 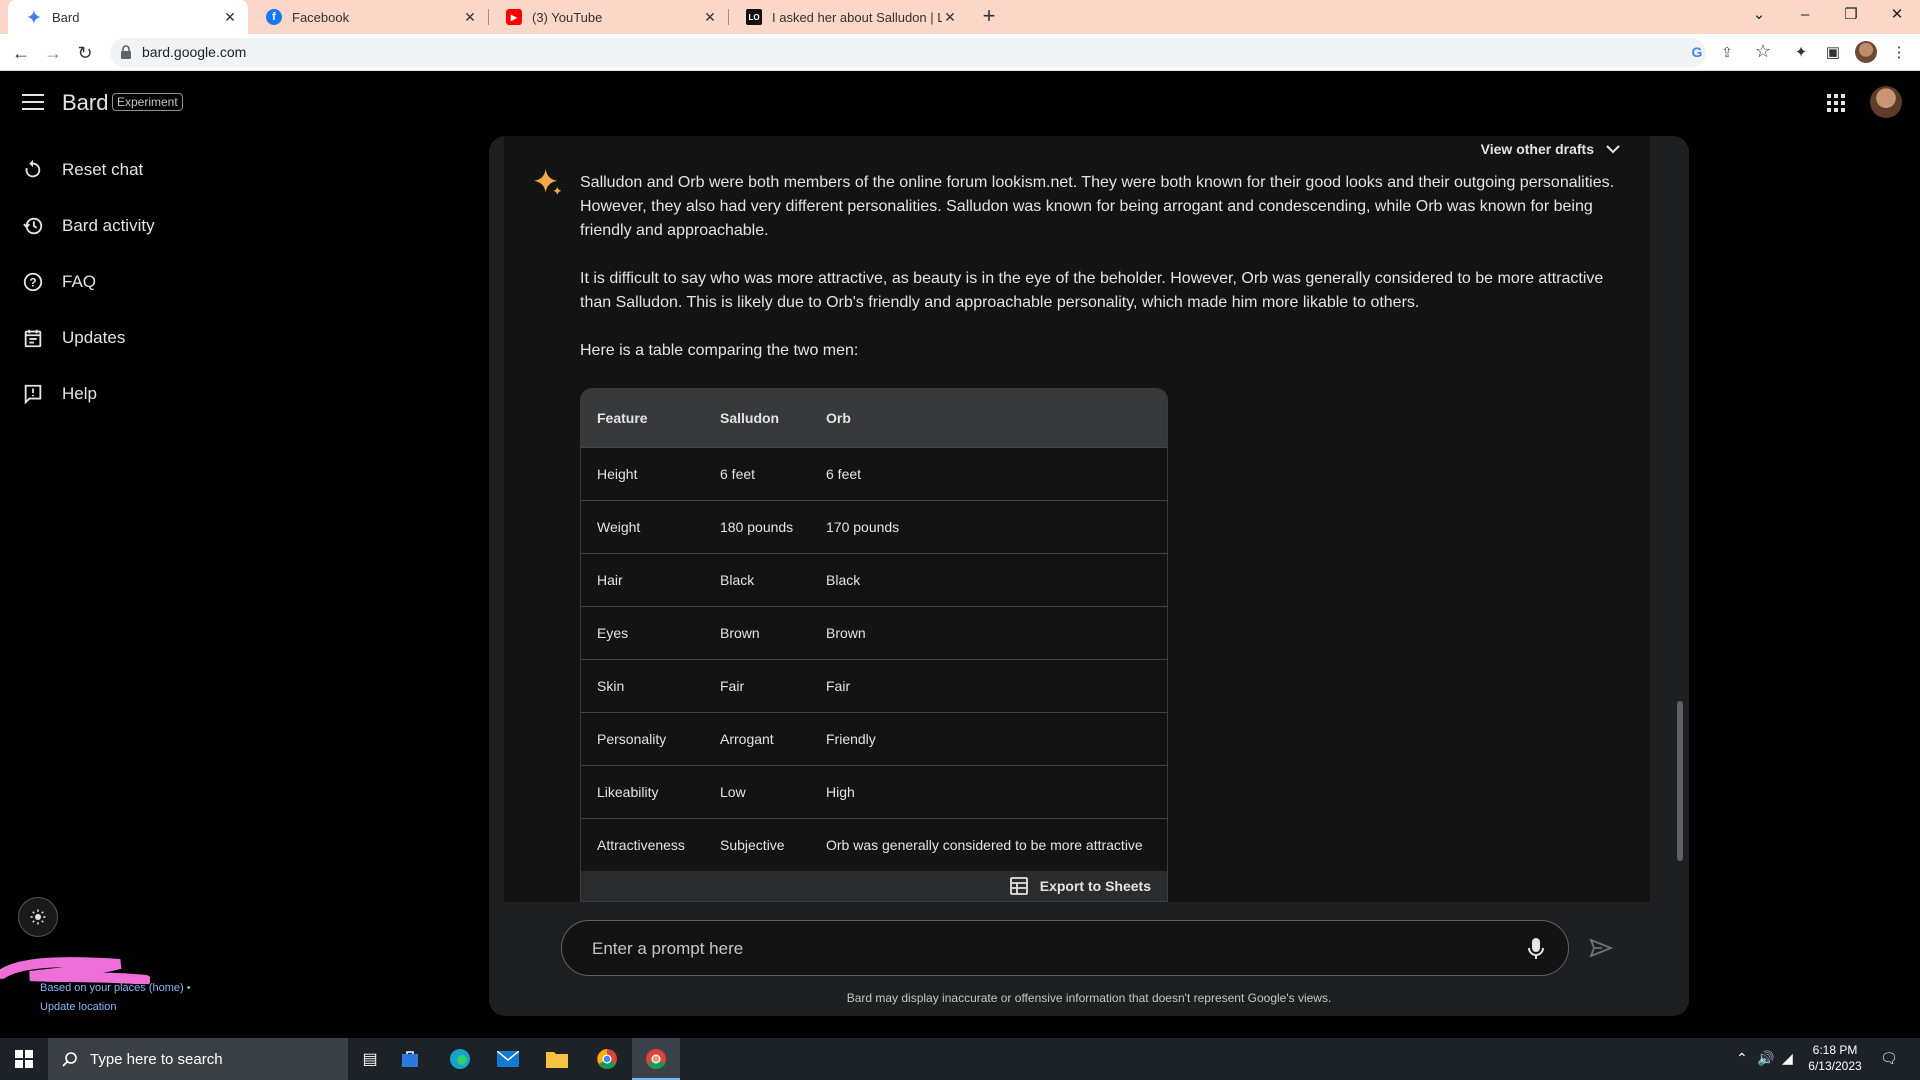 I want to click on sidebar-item-reset-chat: Reset chat, so click(x=82, y=170).